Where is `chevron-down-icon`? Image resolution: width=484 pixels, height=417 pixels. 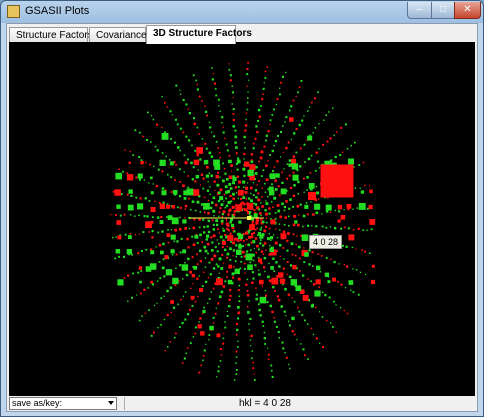 chevron-down-icon is located at coordinates (111, 403).